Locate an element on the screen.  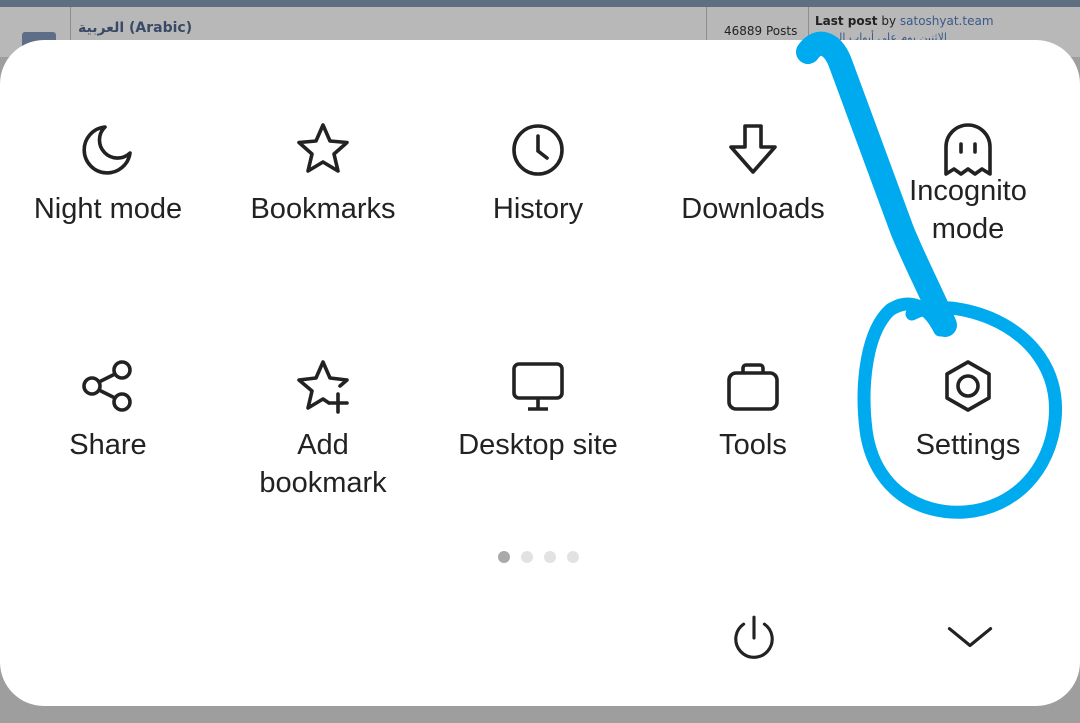
menu-item-label: Share is located at coordinates (108, 445).